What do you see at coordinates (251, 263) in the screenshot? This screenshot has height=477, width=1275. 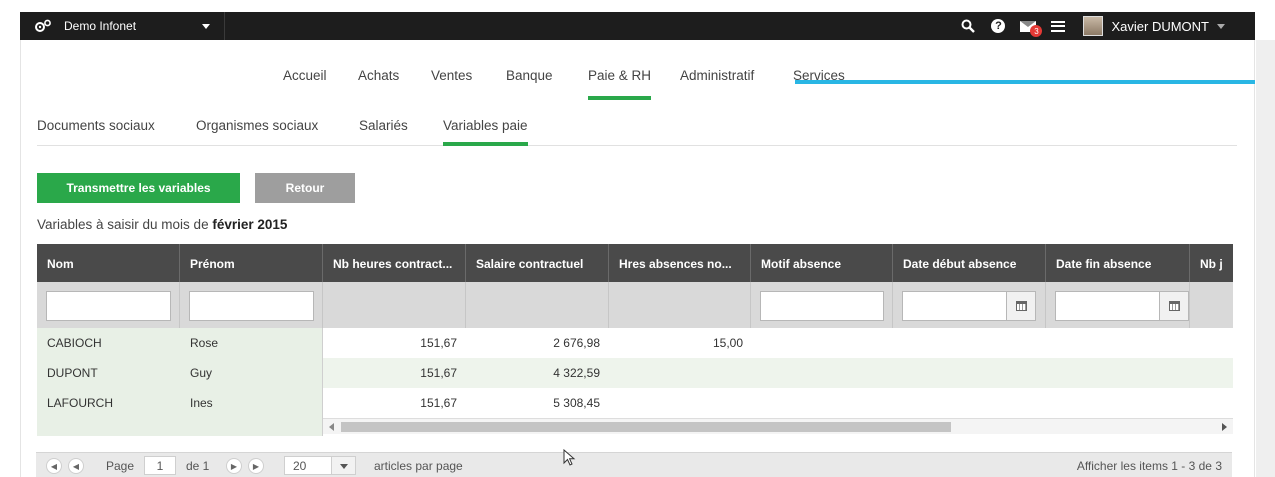 I see `column-header-prenom: Prénom` at bounding box center [251, 263].